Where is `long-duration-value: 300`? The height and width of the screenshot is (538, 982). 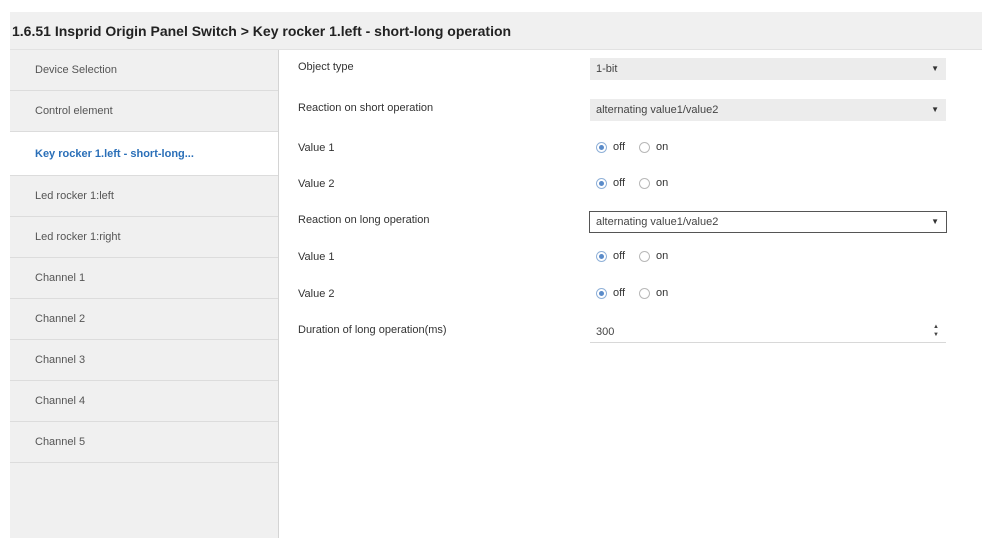 long-duration-value: 300 is located at coordinates (605, 332).